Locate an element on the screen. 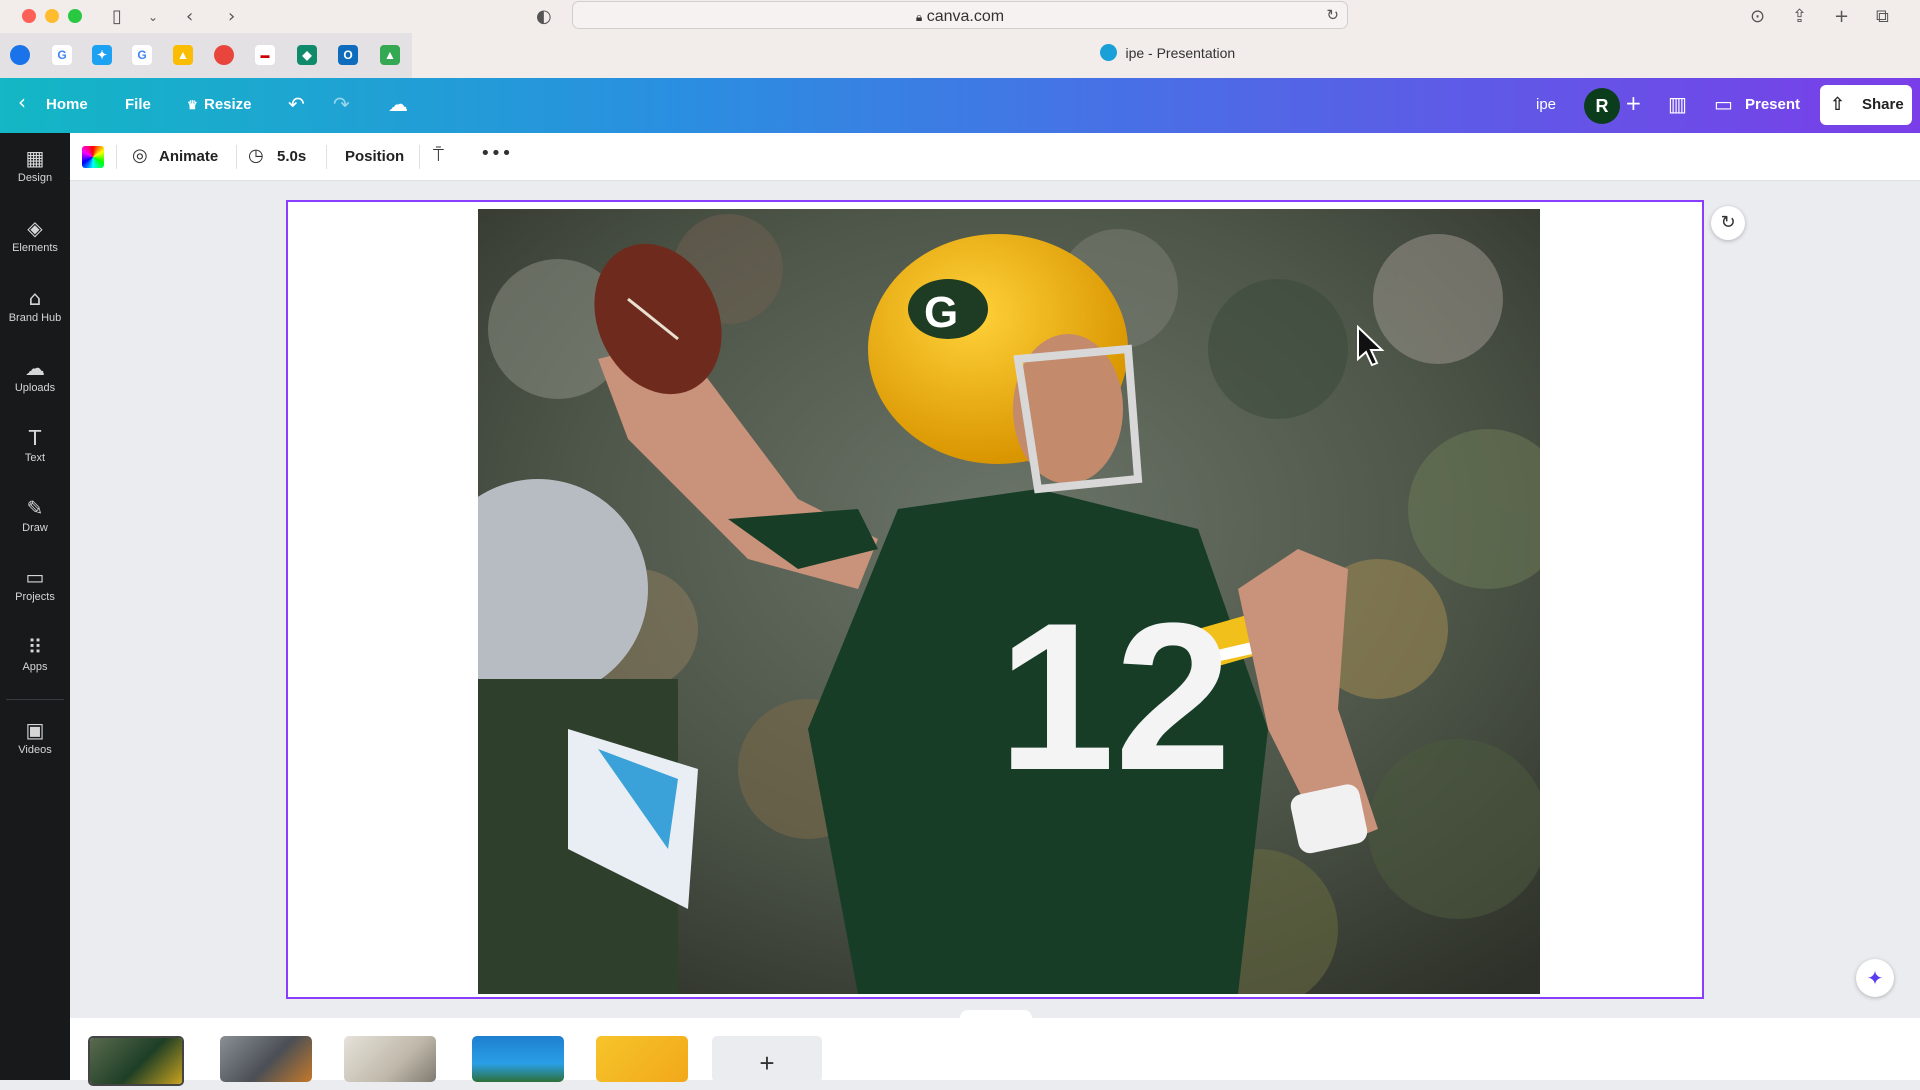  brand-icon: ⌂ is located at coordinates (35, 298).